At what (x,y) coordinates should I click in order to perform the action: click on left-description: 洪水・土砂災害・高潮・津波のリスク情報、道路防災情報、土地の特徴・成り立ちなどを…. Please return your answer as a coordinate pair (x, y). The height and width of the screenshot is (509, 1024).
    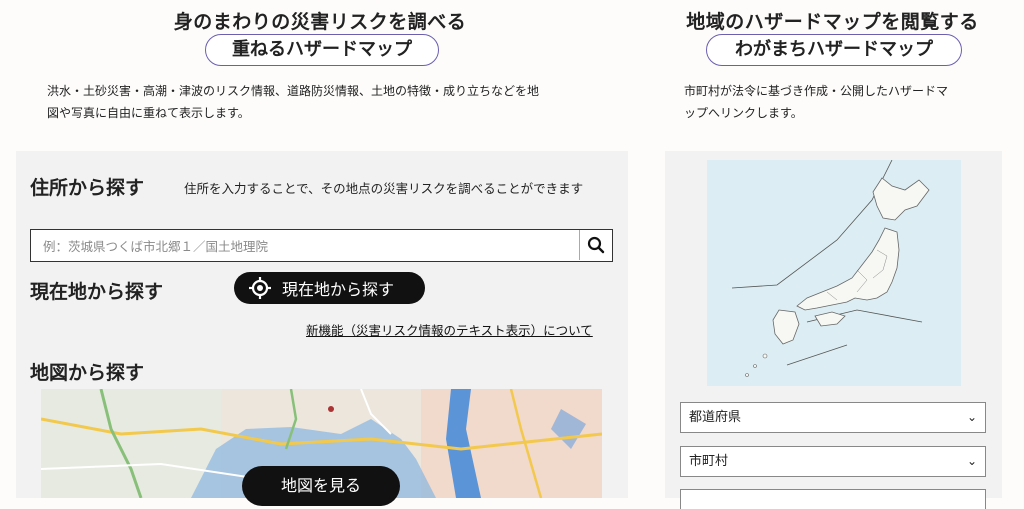
    Looking at the image, I should click on (327, 102).